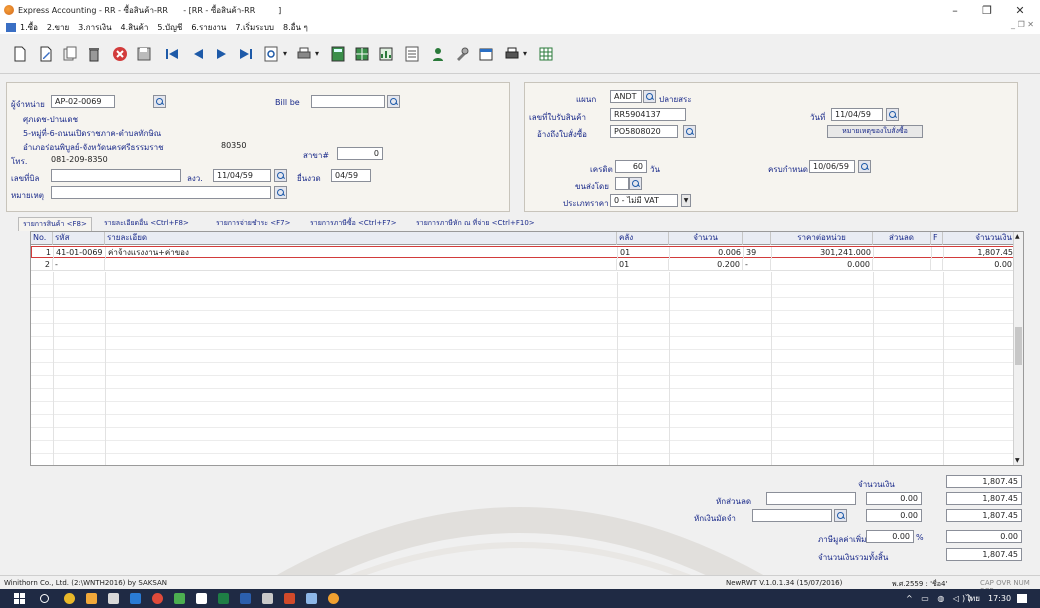  What do you see at coordinates (254, 27) in the screenshot?
I see `menu-setup: 7.เริ่มระบบ` at bounding box center [254, 27].